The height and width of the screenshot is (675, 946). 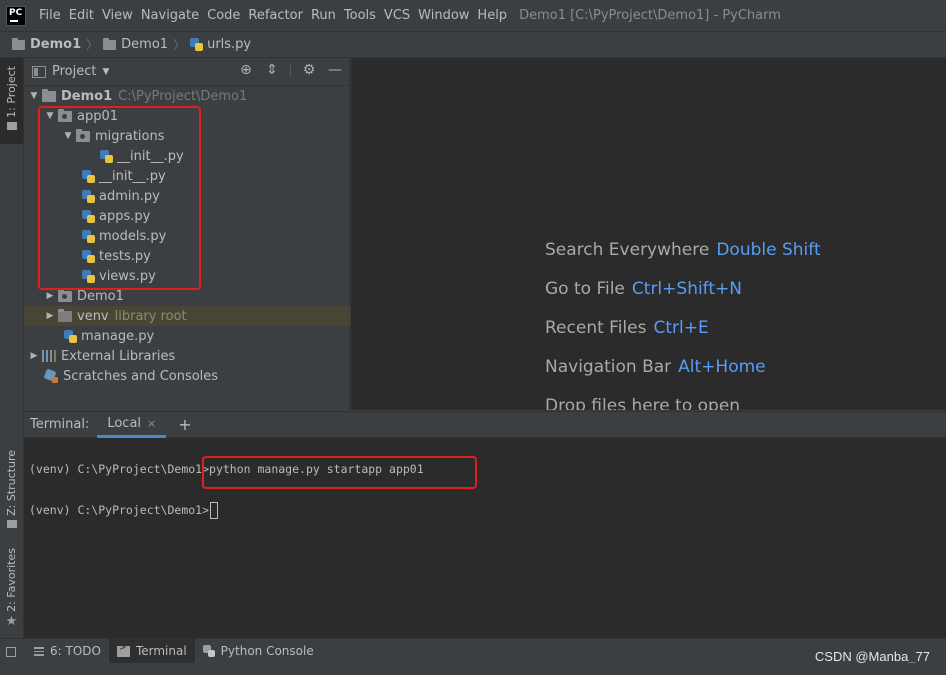 I want to click on tool-tab-structure: Z: Structure, so click(x=11, y=489).